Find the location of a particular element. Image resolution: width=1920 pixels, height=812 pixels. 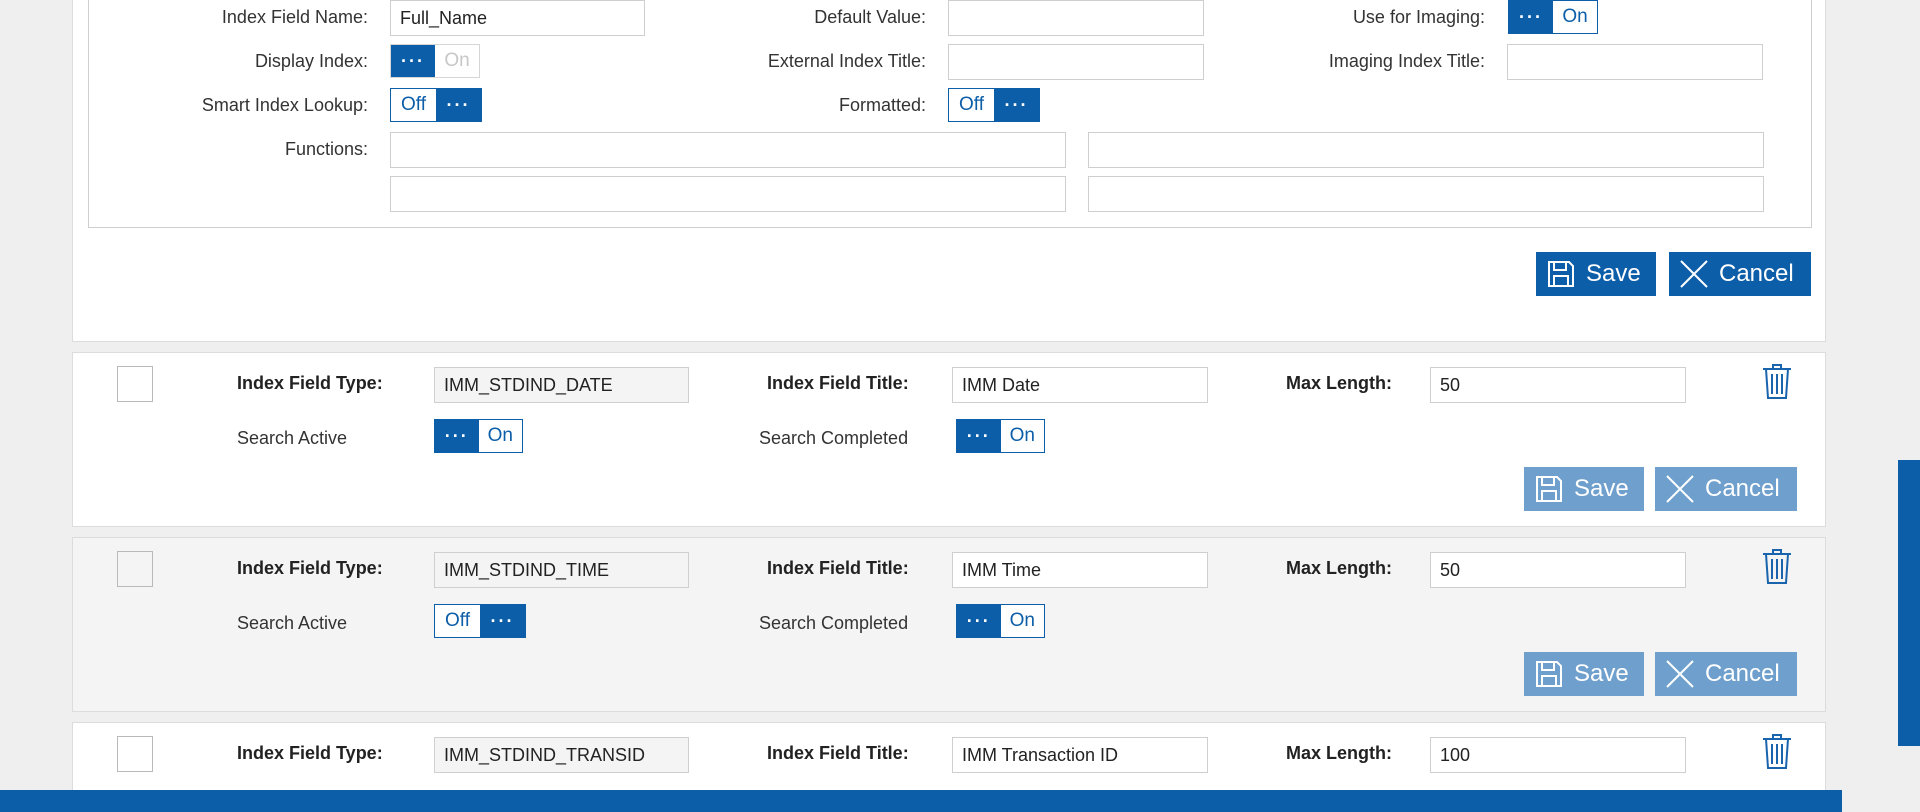

index-field-name-input: Full_Name is located at coordinates (517, 18).